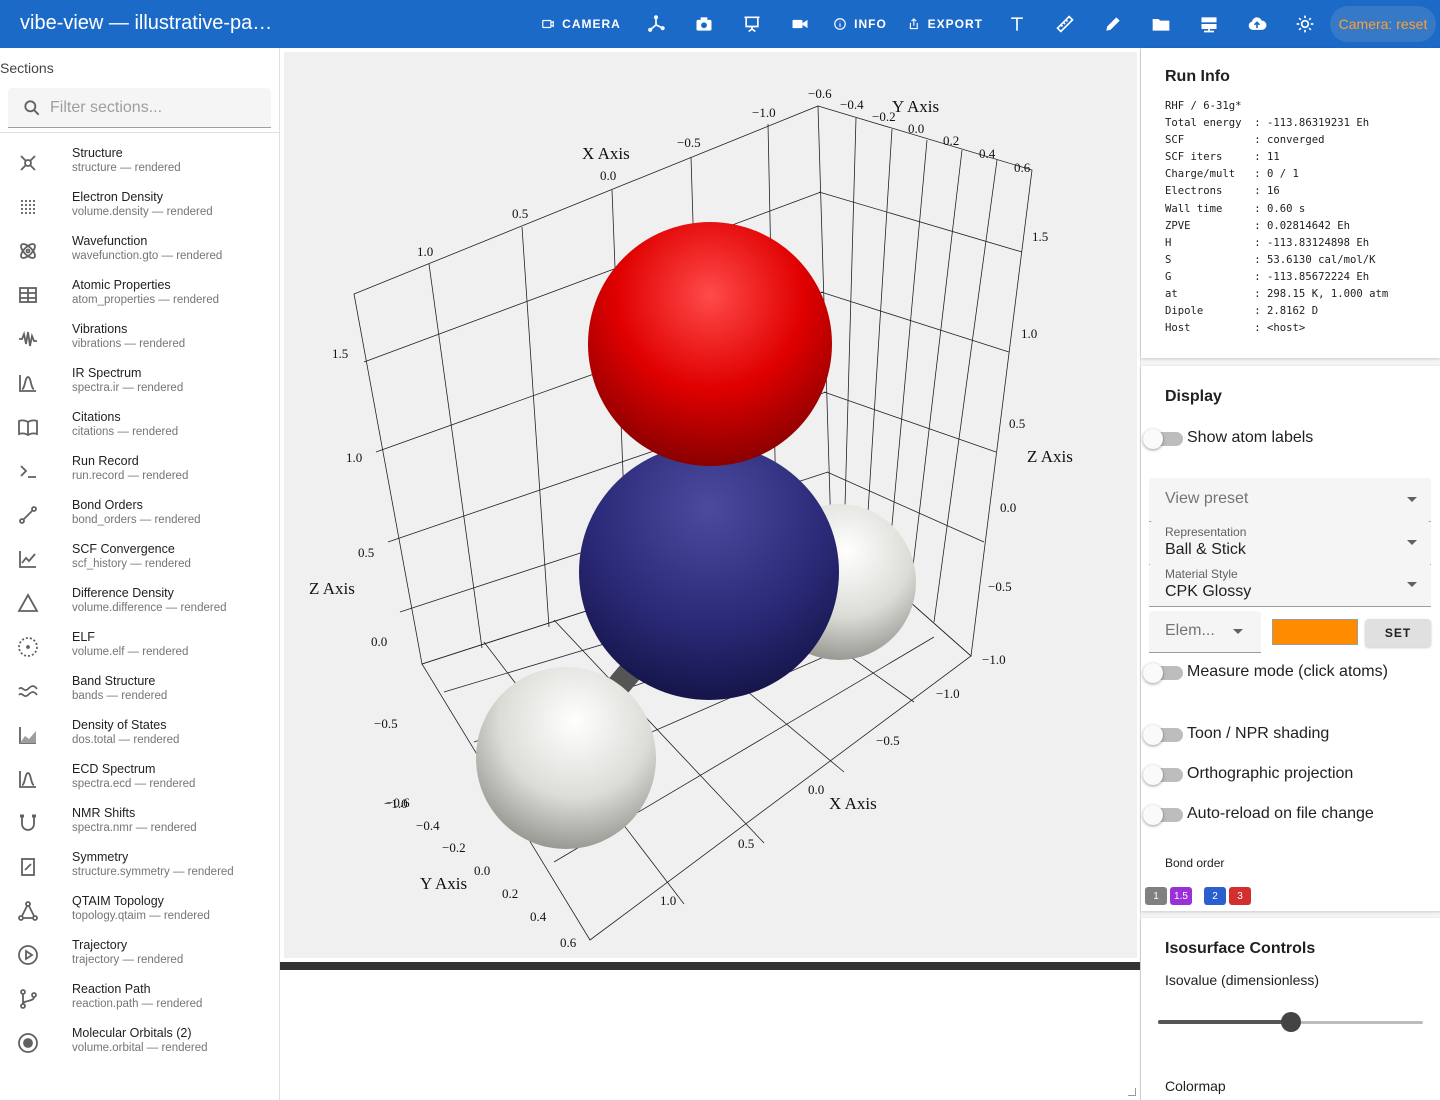 Image resolution: width=1440 pixels, height=1100 pixels. I want to click on section-item-subtitle: trajectory — rendered, so click(128, 960).